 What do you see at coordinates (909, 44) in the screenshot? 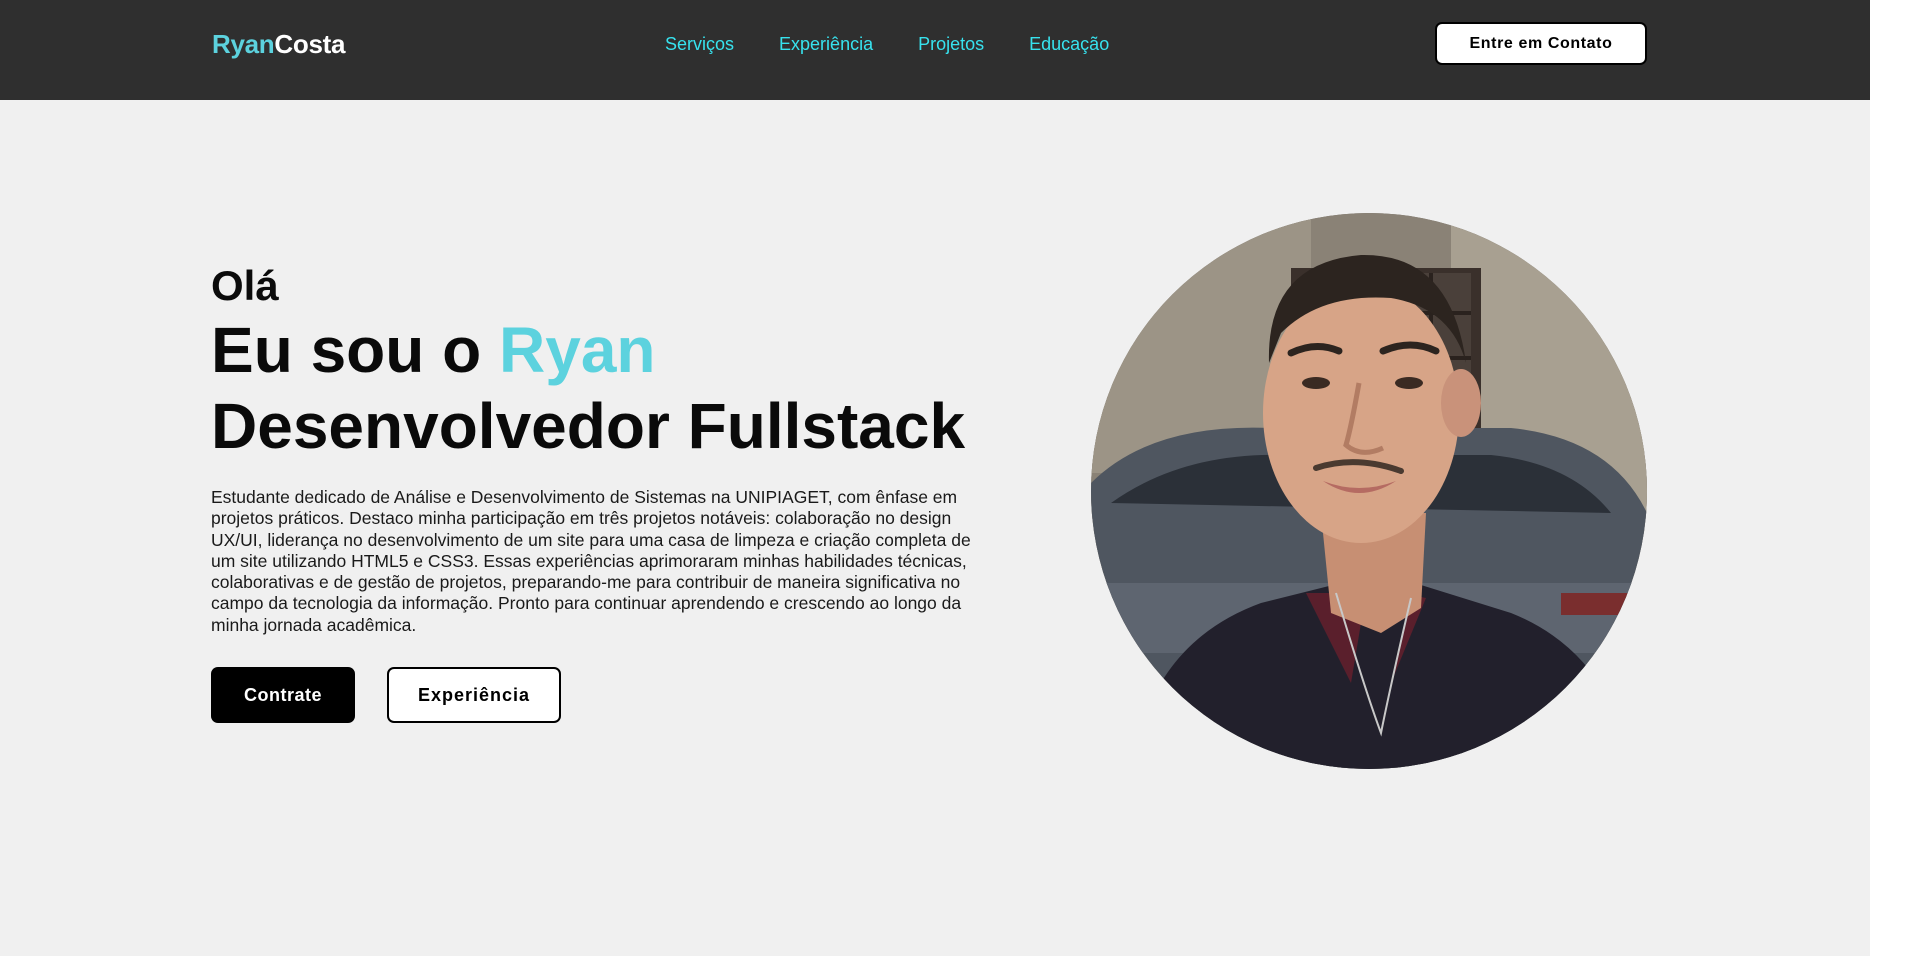
I see `main-nav: Serviços Experiência Projetos Educação` at bounding box center [909, 44].